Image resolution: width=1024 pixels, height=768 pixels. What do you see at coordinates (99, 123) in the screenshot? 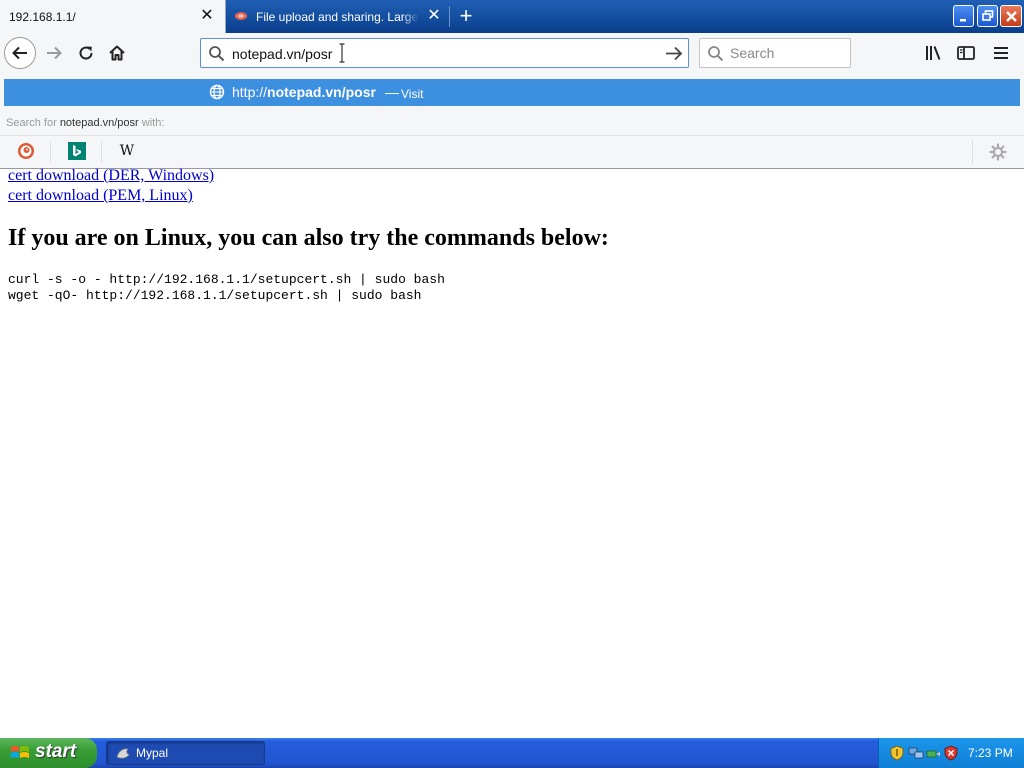
I see `search-for-query: notepad.vn/posr` at bounding box center [99, 123].